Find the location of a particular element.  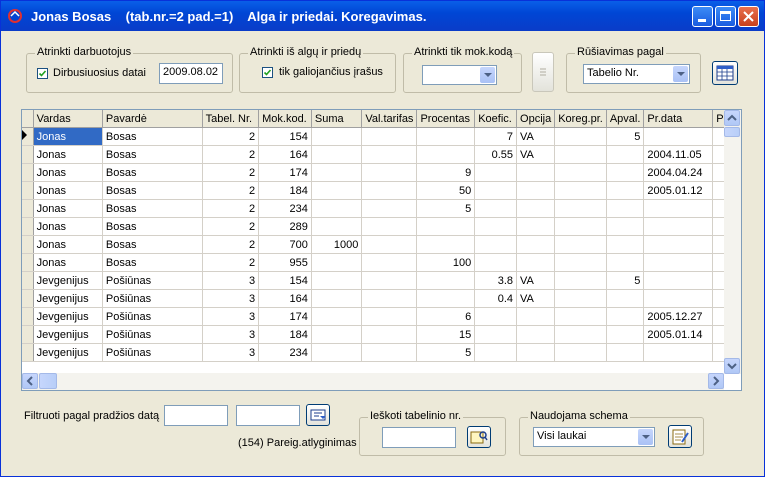

worked-on-date-label: Dirbusiuosius datai is located at coordinates (99, 73).